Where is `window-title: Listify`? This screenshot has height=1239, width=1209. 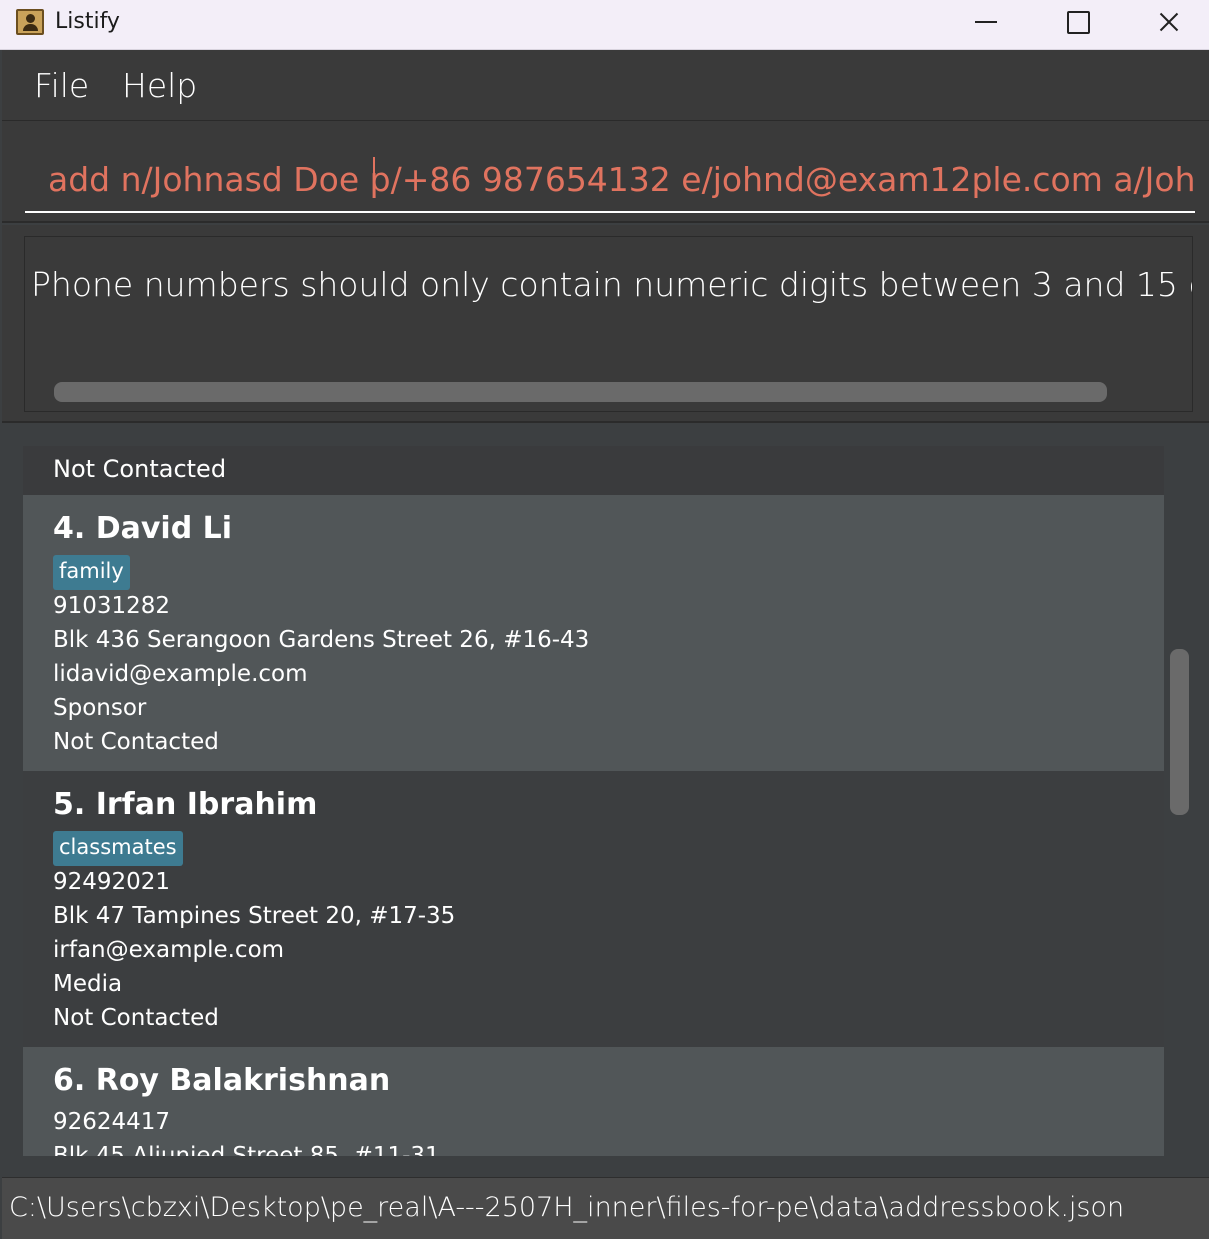
window-title: Listify is located at coordinates (87, 21).